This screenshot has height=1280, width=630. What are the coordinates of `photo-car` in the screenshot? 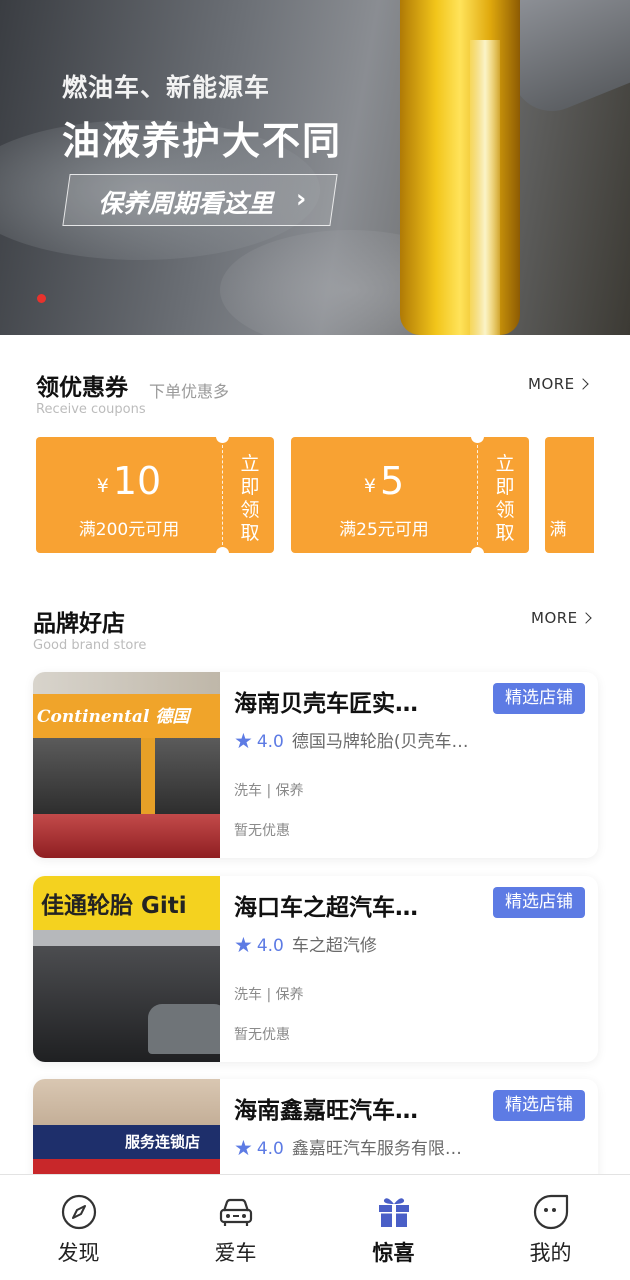 It's located at (184, 1029).